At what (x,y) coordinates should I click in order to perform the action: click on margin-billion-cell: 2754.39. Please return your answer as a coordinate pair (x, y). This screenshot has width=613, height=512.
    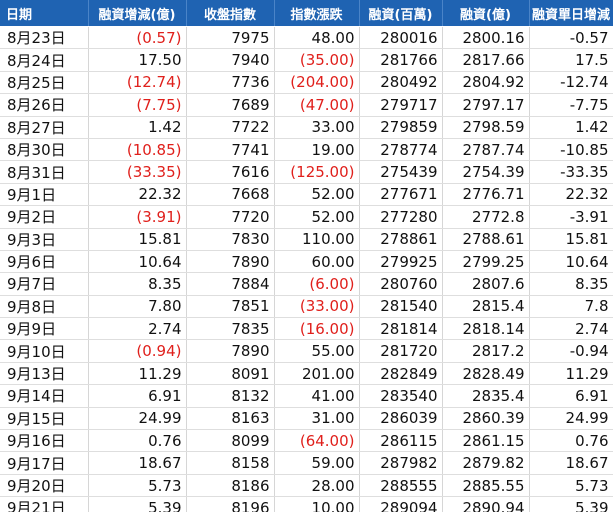
    Looking at the image, I should click on (486, 172).